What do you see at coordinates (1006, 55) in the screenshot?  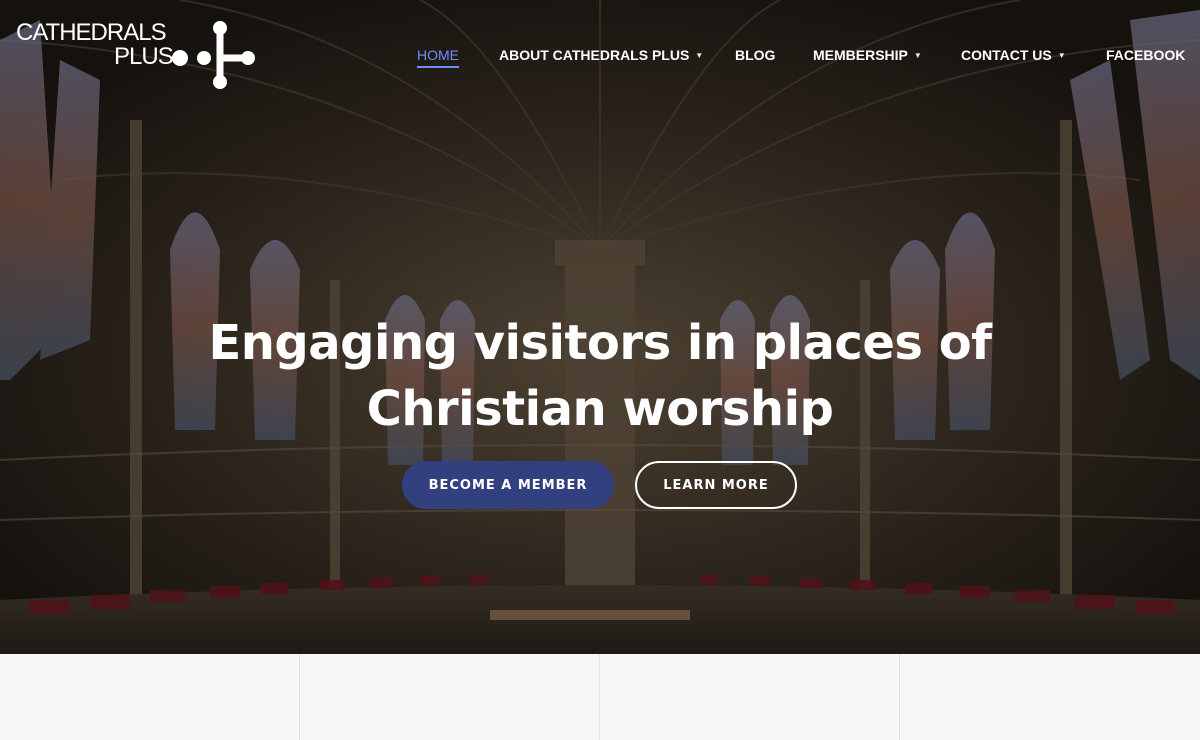 I see `nav-item-label: CONTACT US` at bounding box center [1006, 55].